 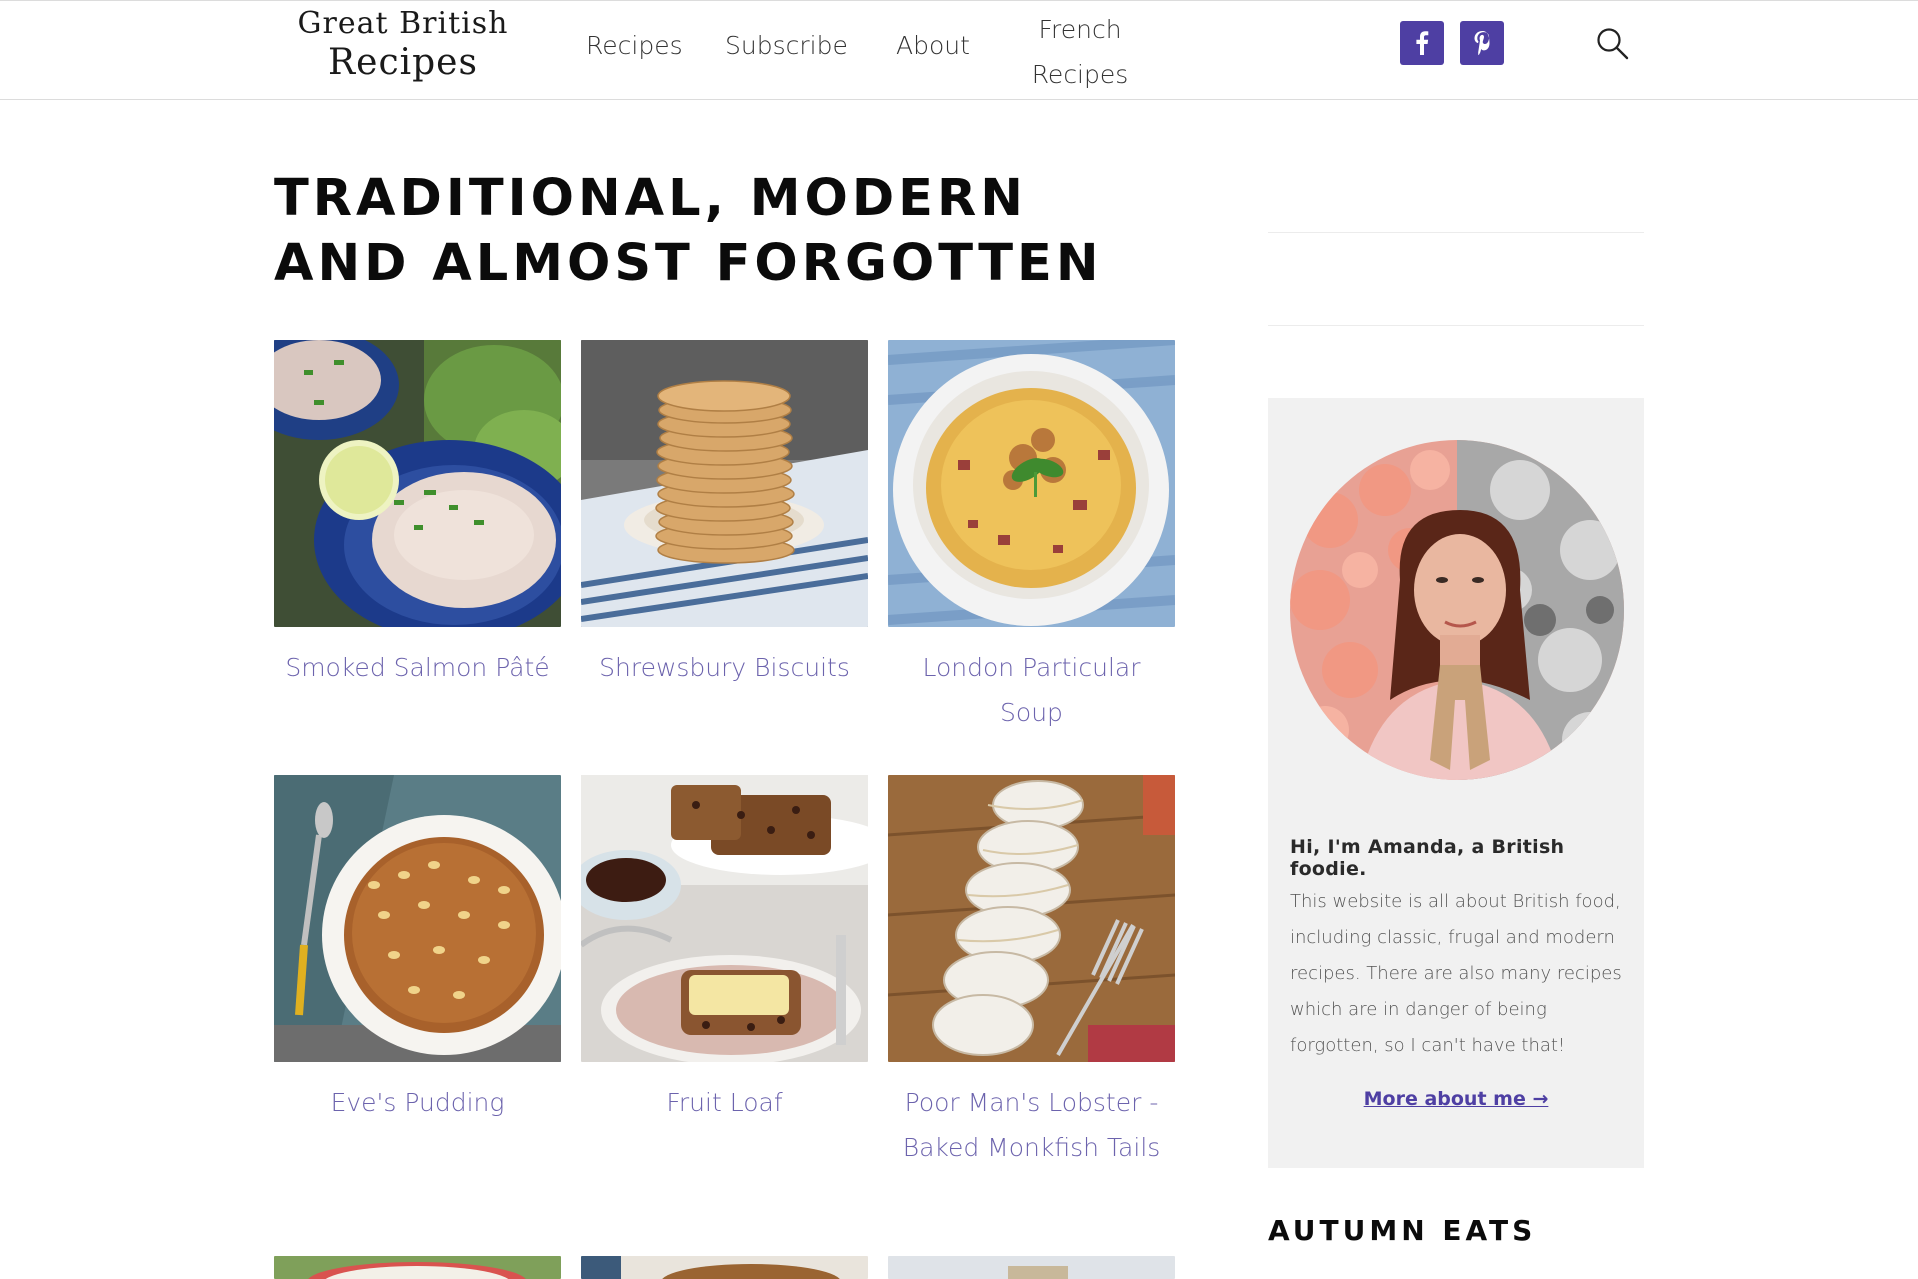 I want to click on pinterest-icon, so click(x=1482, y=43).